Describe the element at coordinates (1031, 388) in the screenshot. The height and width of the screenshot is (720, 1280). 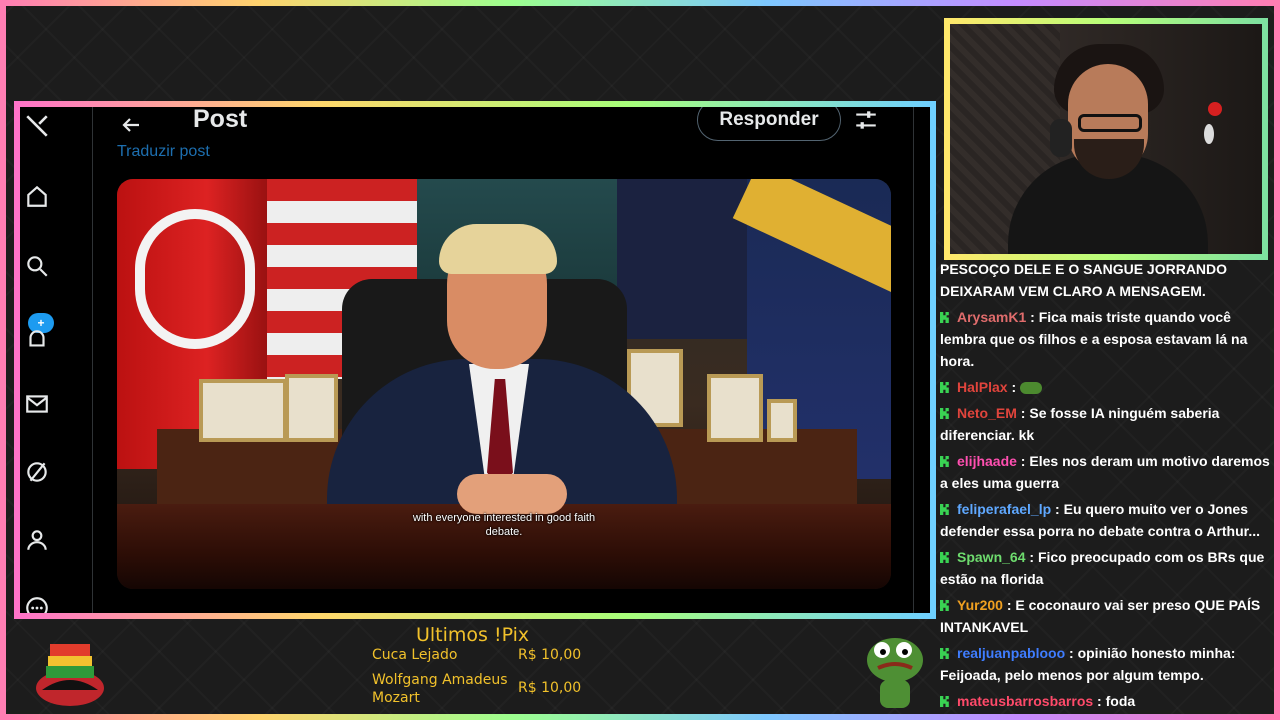
I see `pepe-emote-icon` at that location.